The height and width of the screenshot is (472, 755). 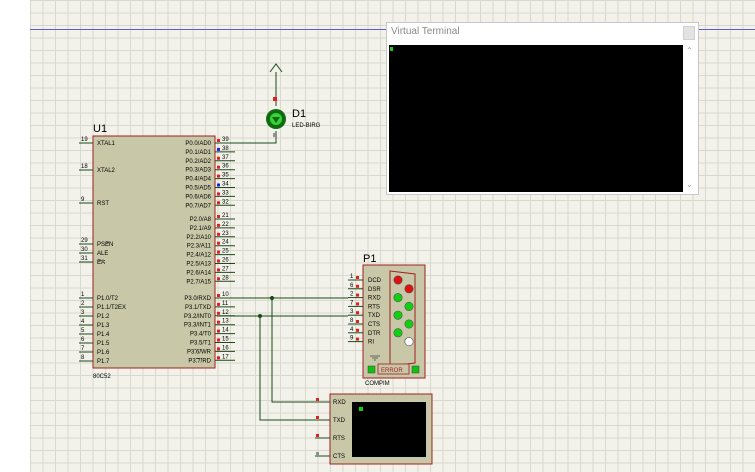 What do you see at coordinates (198, 256) in the screenshot?
I see `u1-pin-name: P2.4/A12` at bounding box center [198, 256].